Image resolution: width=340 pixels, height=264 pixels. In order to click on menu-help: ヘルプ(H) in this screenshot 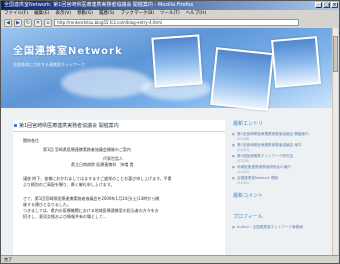, I will do `click(196, 13)`.